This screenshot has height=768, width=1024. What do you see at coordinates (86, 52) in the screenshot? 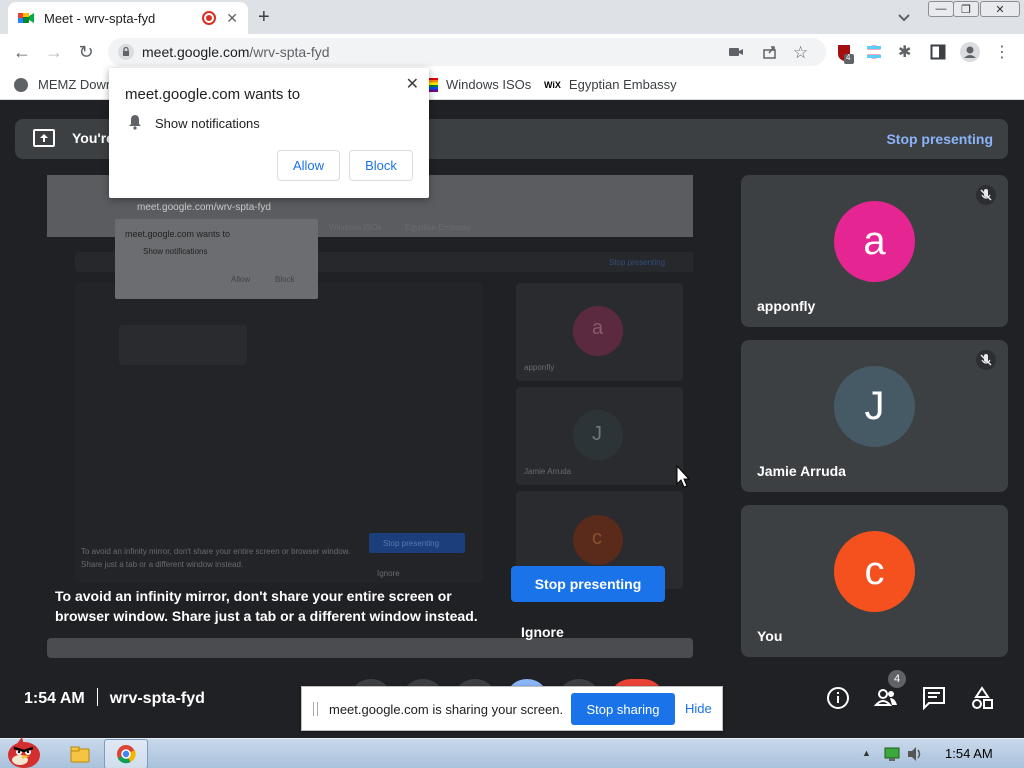
I see `reload-icon: ↻` at bounding box center [86, 52].